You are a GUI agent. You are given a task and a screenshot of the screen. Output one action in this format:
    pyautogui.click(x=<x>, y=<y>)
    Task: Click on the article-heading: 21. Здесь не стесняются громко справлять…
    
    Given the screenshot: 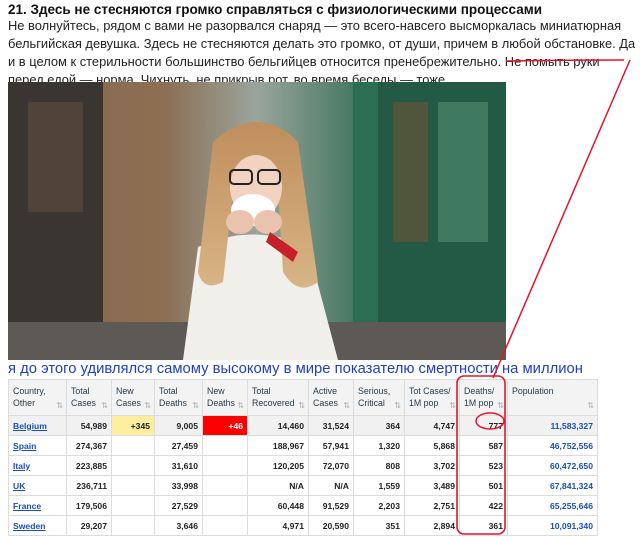 What is the action you would take?
    pyautogui.click(x=275, y=9)
    